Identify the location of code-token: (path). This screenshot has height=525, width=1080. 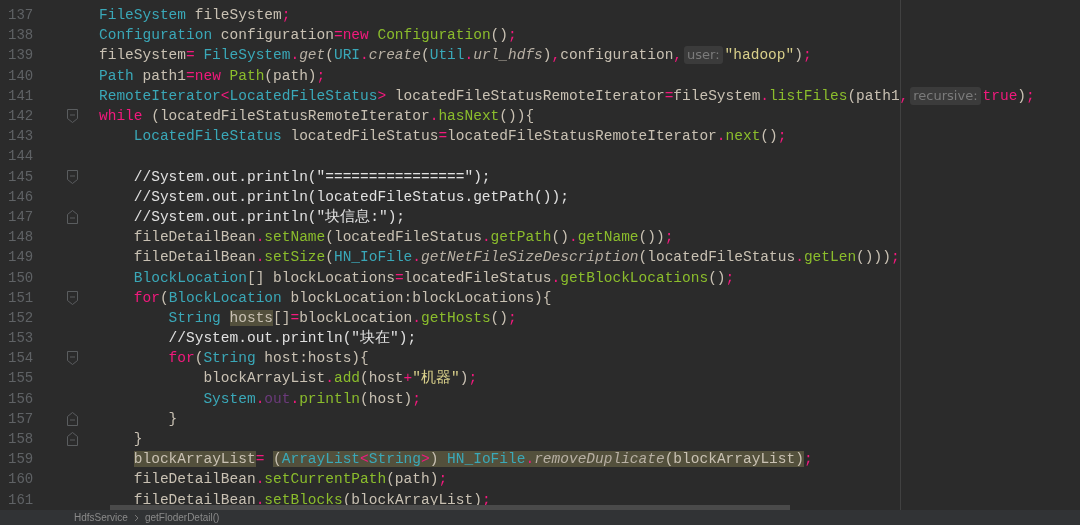
(412, 479).